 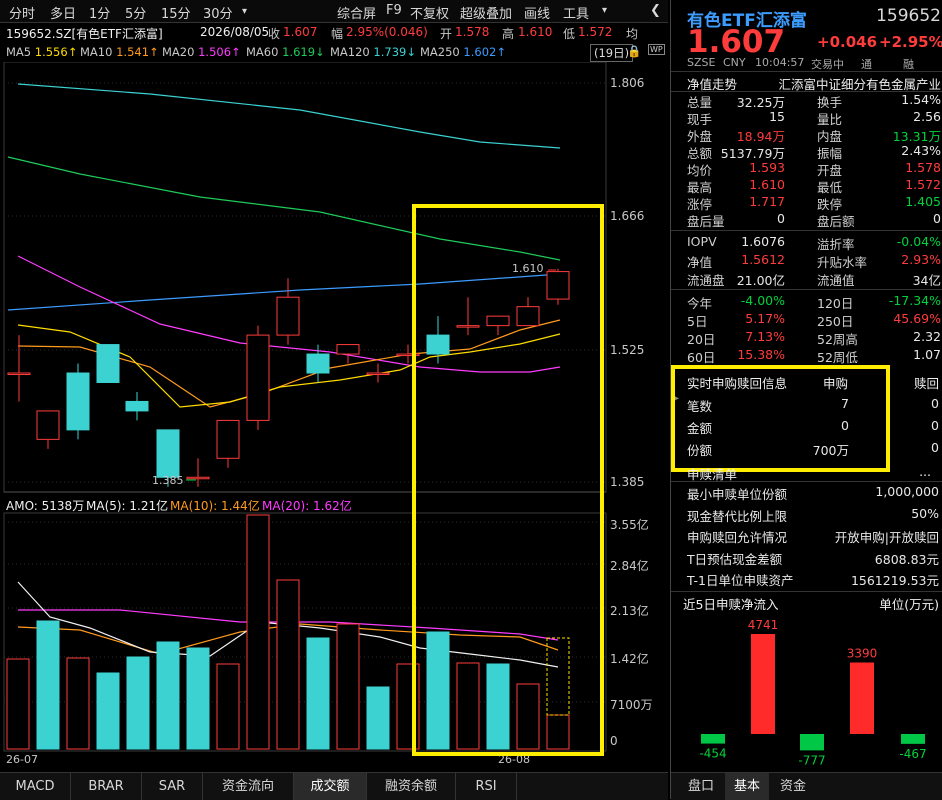 What do you see at coordinates (777, 116) in the screenshot?
I see `stat-value: 15` at bounding box center [777, 116].